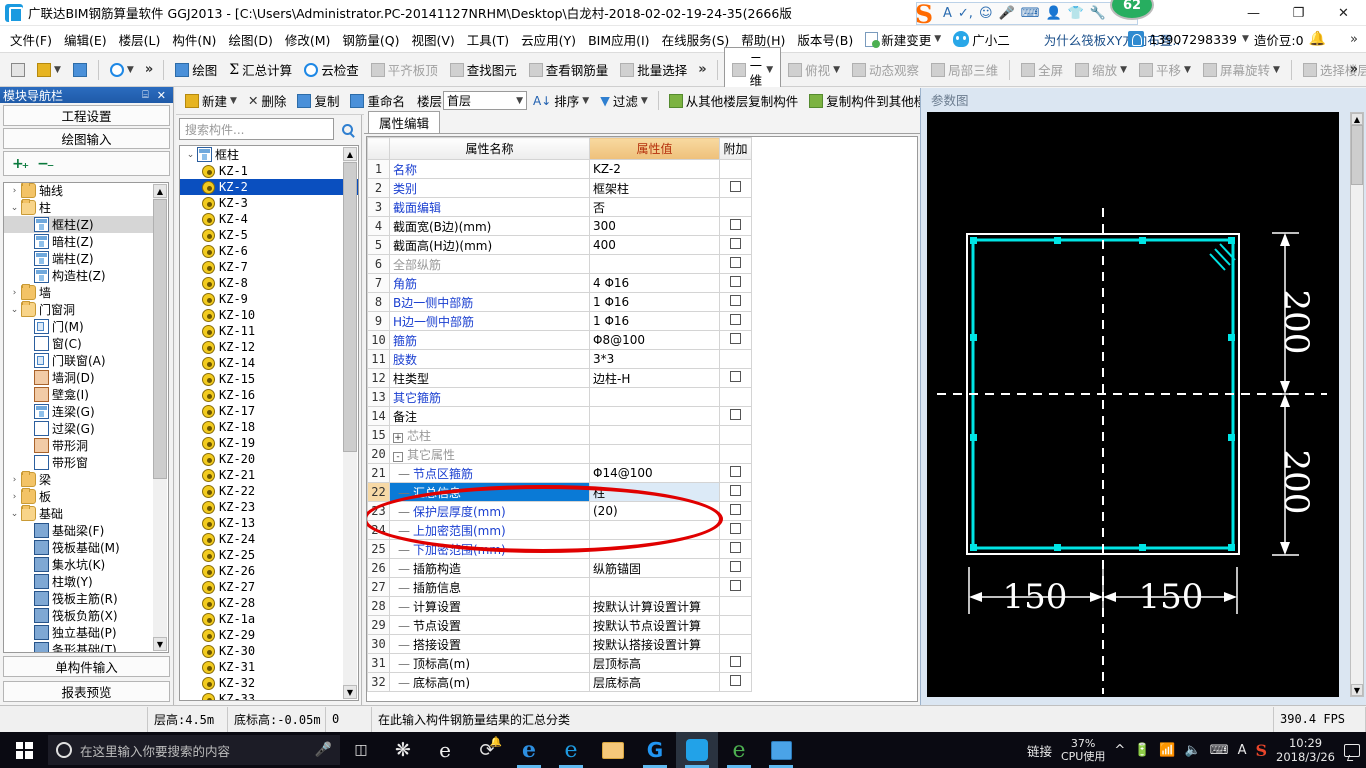 The height and width of the screenshot is (768, 1366). Describe the element at coordinates (488, 39) in the screenshot. I see `menu-item-tools: 工具(T)` at that location.